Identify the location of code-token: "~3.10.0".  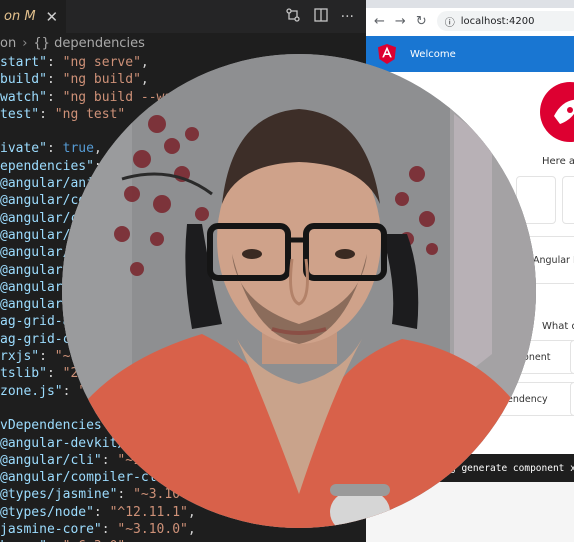
(152, 530).